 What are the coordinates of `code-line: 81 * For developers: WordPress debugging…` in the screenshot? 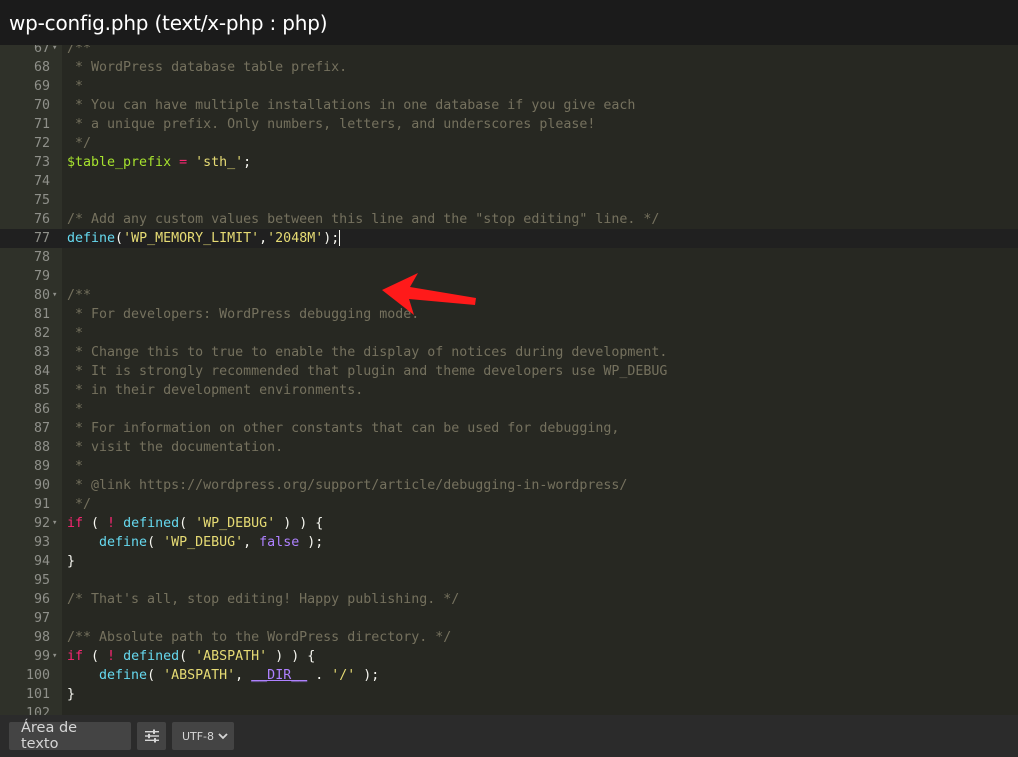 It's located at (509, 314).